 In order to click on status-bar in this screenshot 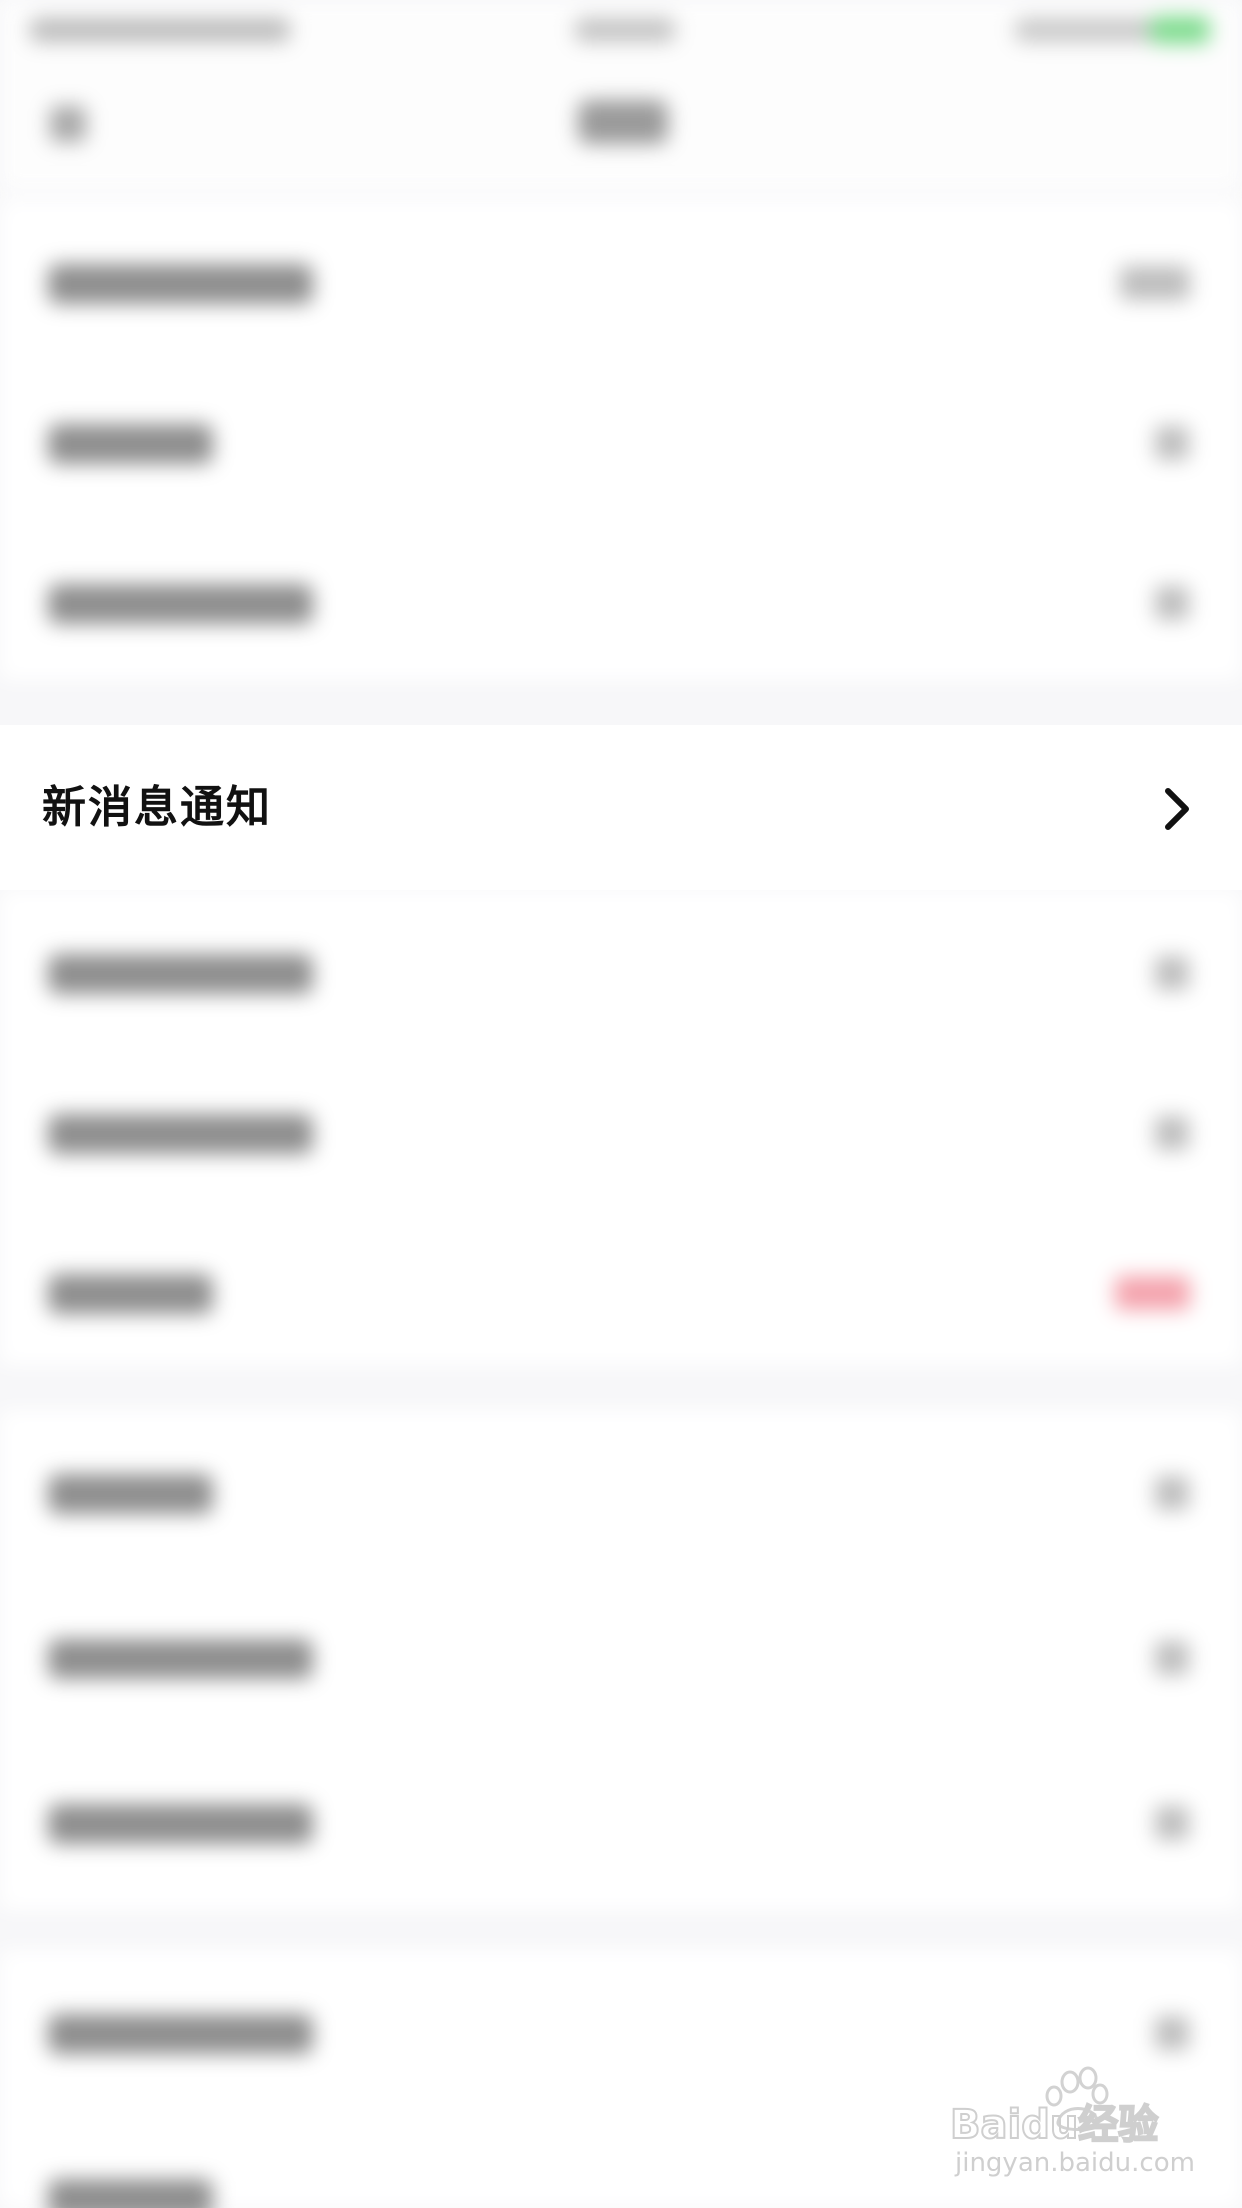, I will do `click(621, 30)`.